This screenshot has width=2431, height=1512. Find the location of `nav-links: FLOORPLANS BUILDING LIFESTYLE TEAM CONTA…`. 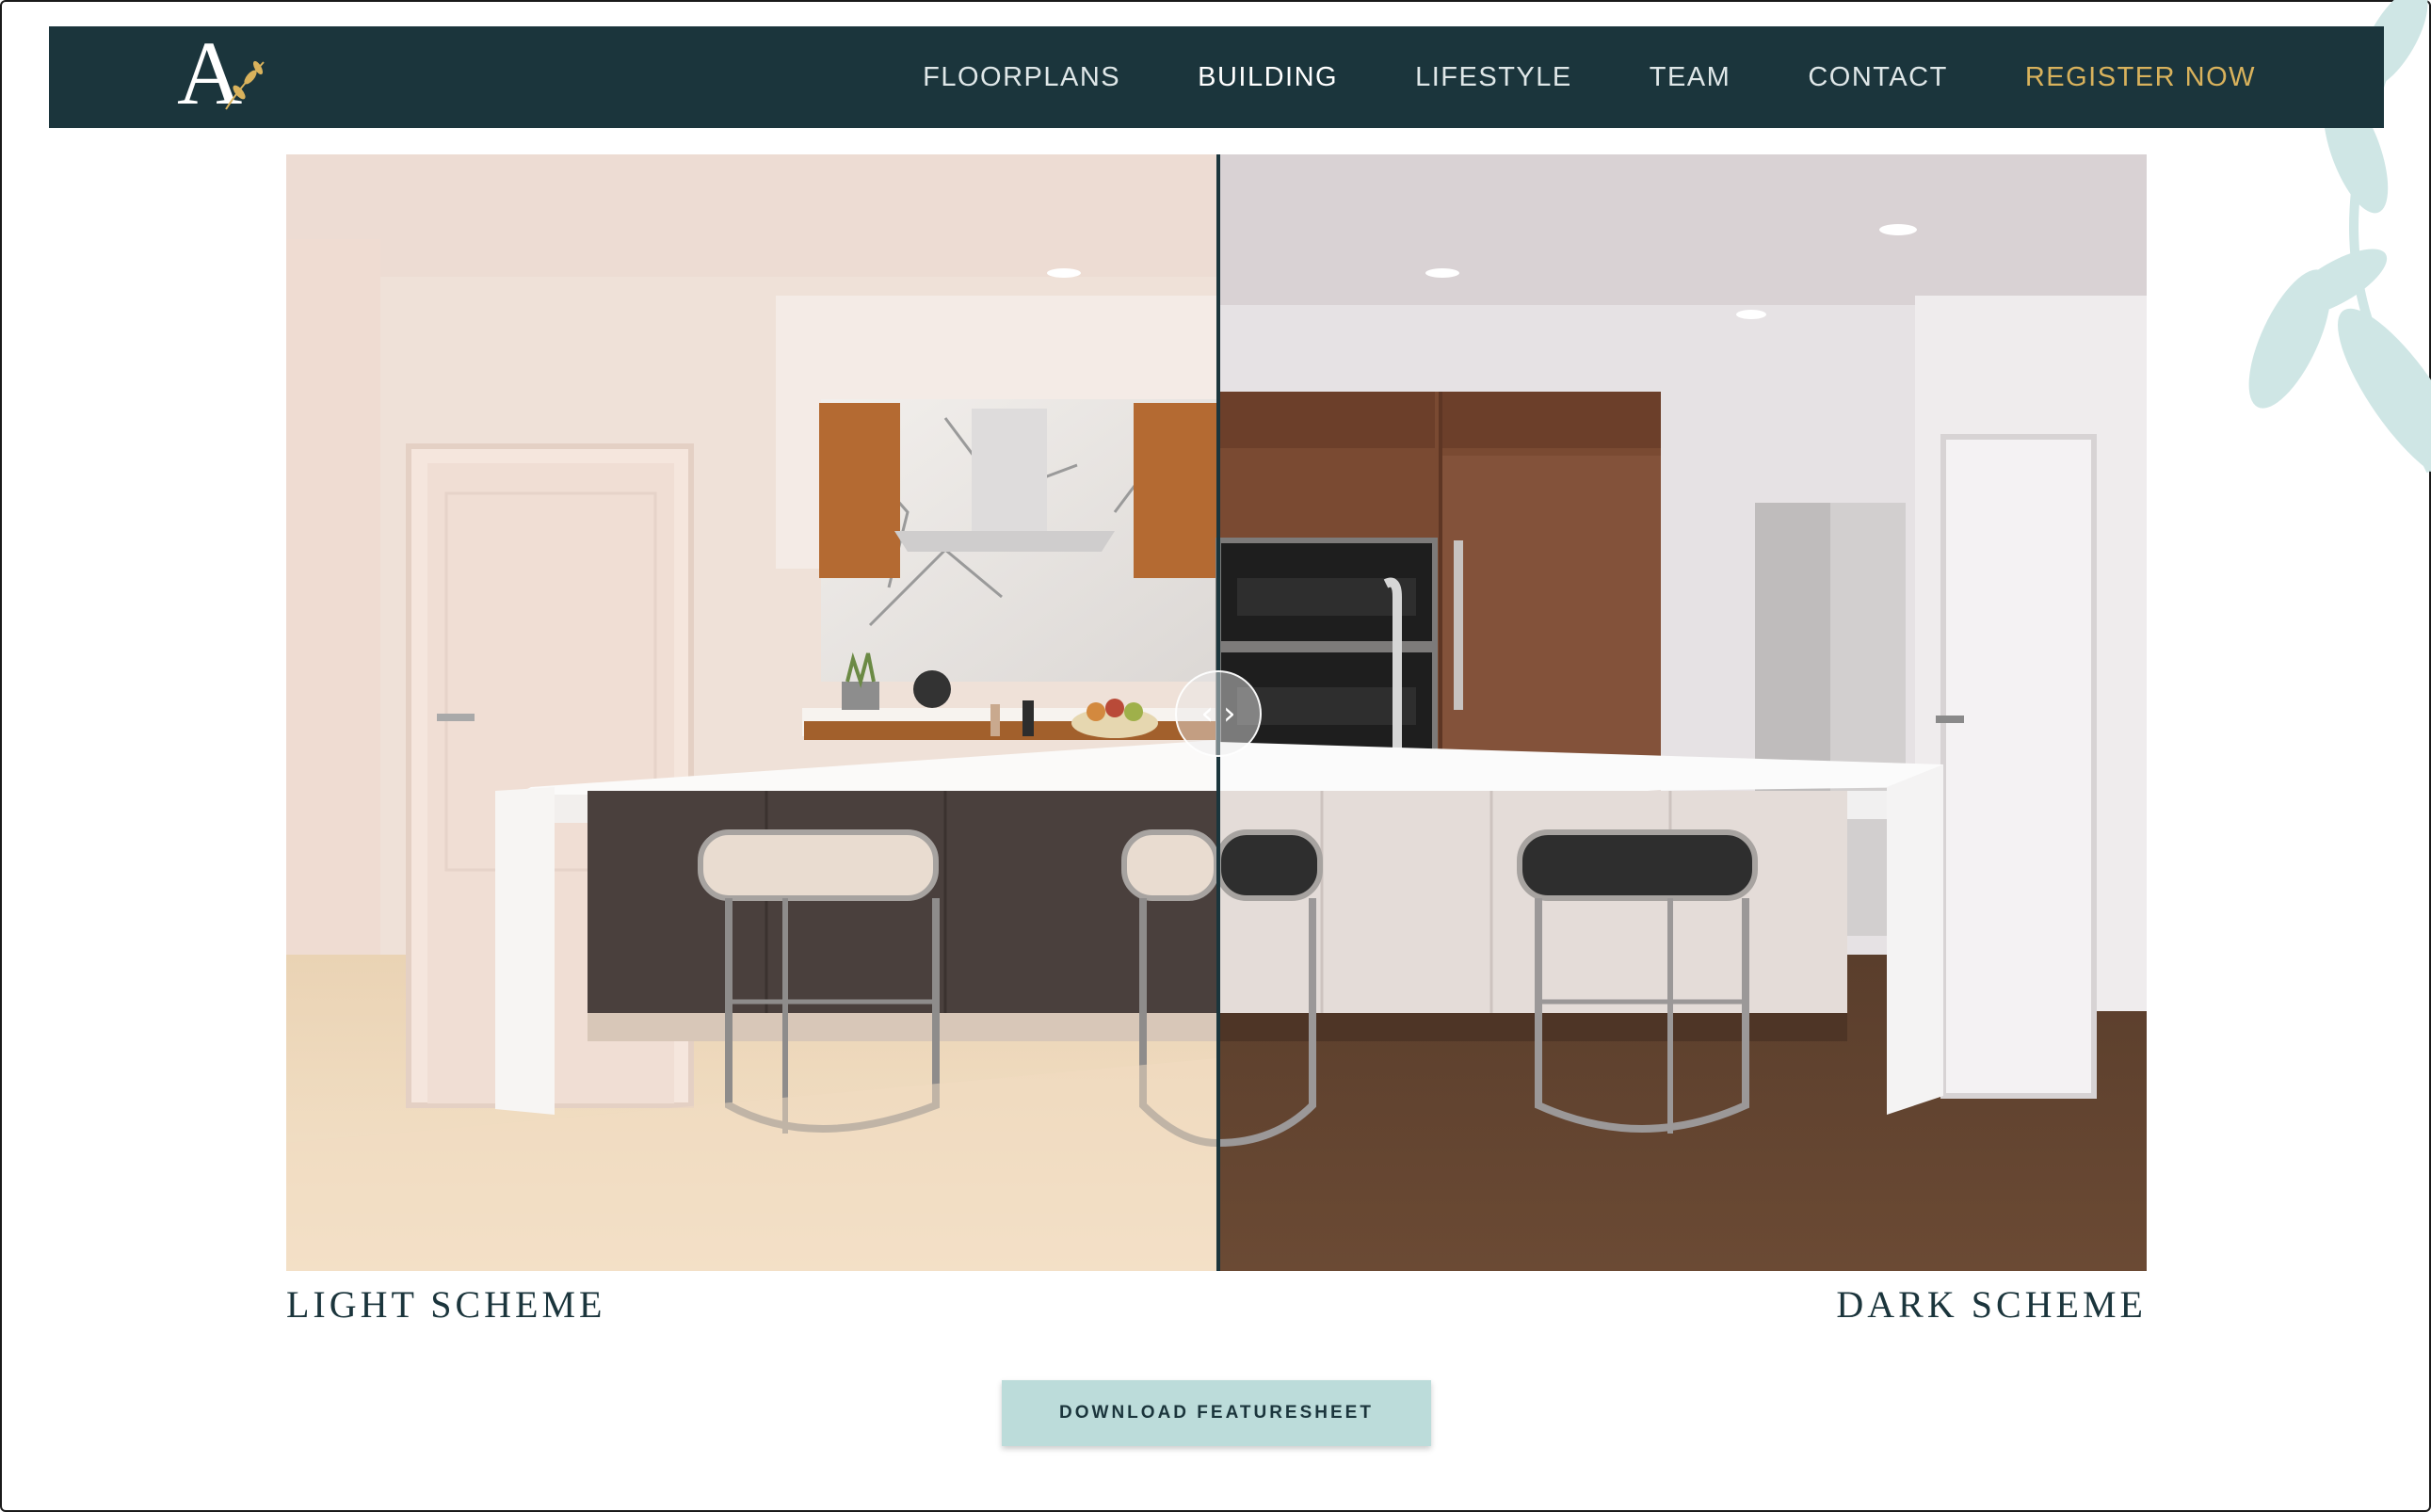

nav-links: FLOORPLANS BUILDING LIFESTYLE TEAM CONTA… is located at coordinates (1589, 77).